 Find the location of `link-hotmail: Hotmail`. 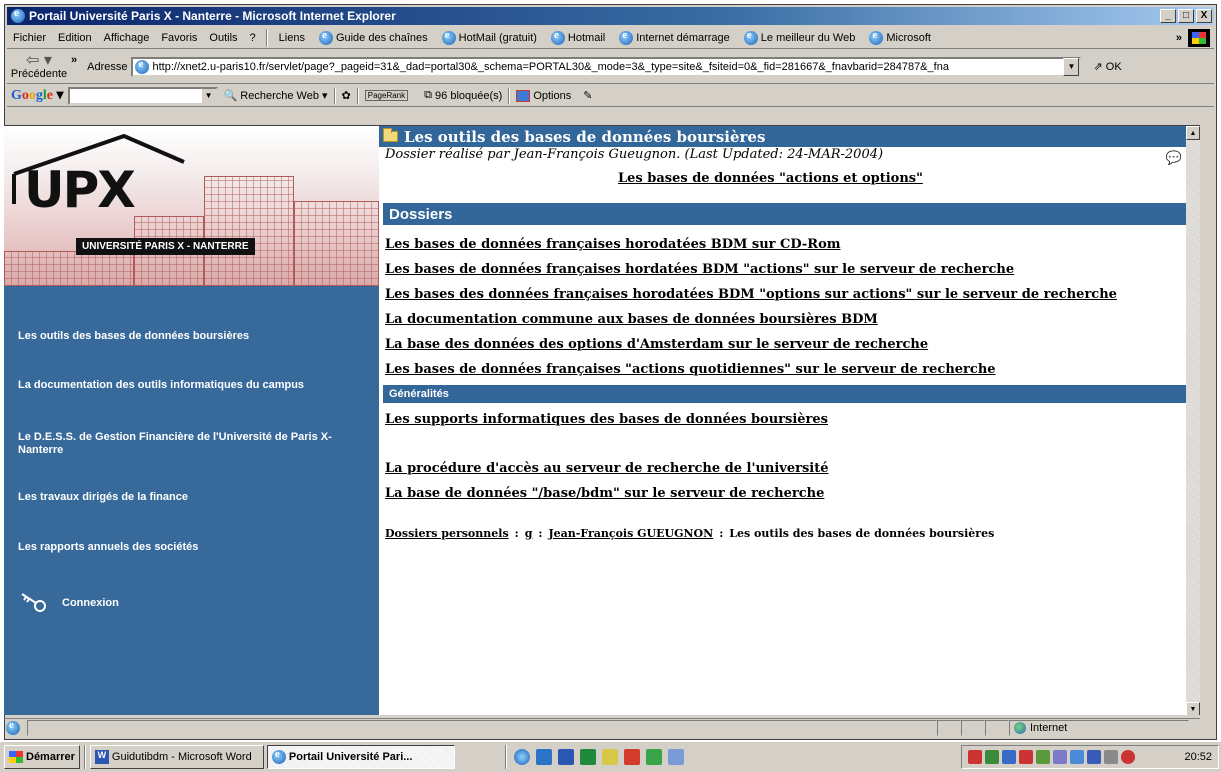

link-hotmail: Hotmail is located at coordinates (578, 37).